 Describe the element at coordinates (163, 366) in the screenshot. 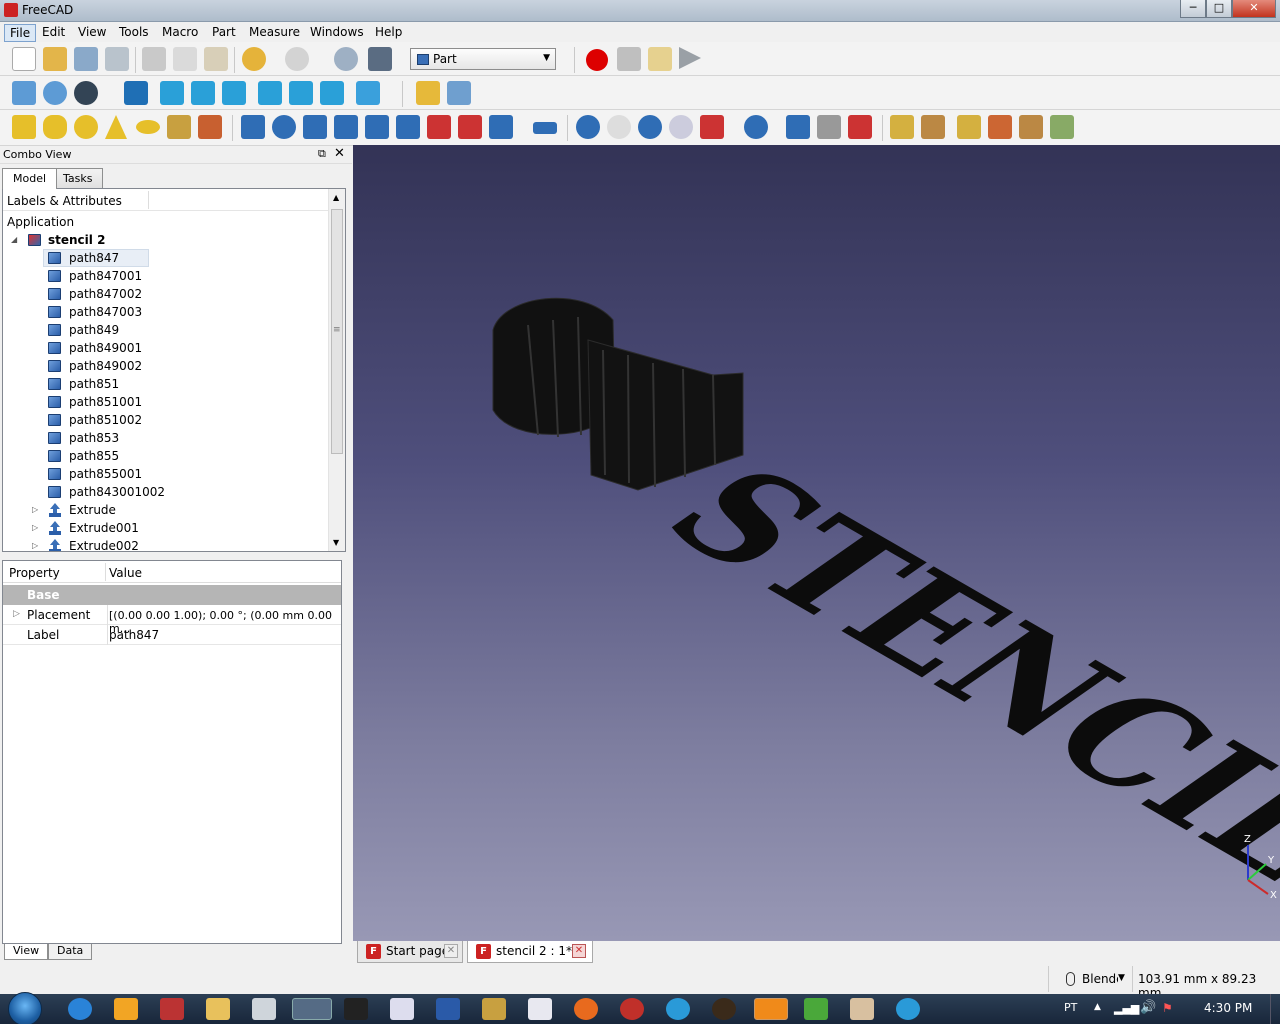

I see `tree-item: path849002` at that location.